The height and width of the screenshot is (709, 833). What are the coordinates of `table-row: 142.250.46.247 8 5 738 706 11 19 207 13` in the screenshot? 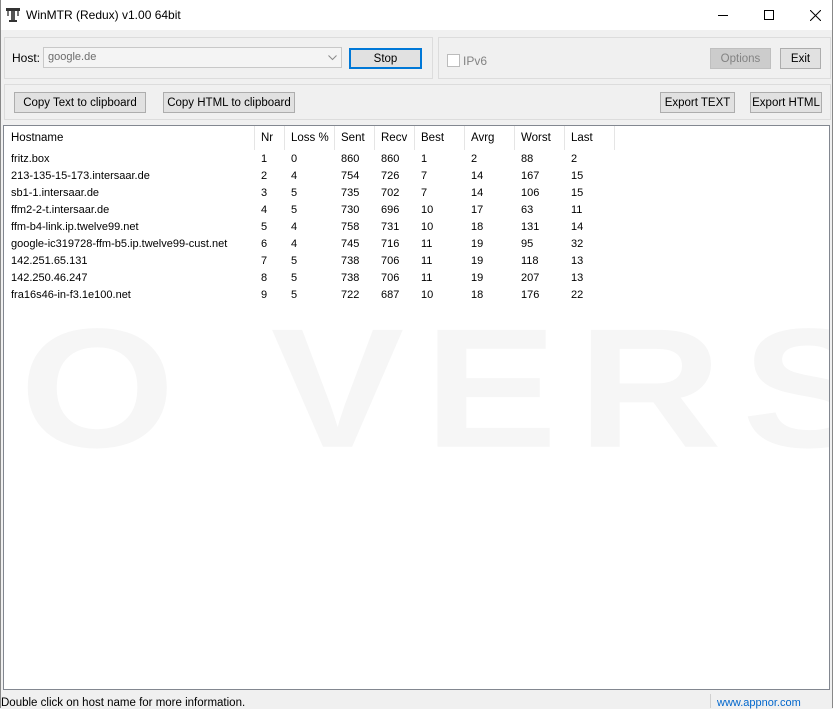 It's located at (416, 278).